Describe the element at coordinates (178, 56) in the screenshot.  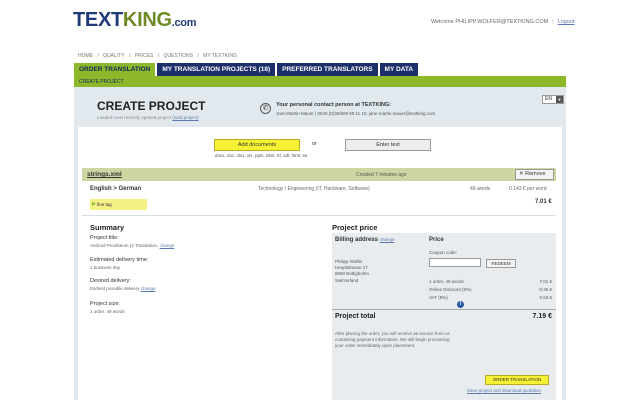
I see `breadcrumb-questions: QUESTIONS` at that location.